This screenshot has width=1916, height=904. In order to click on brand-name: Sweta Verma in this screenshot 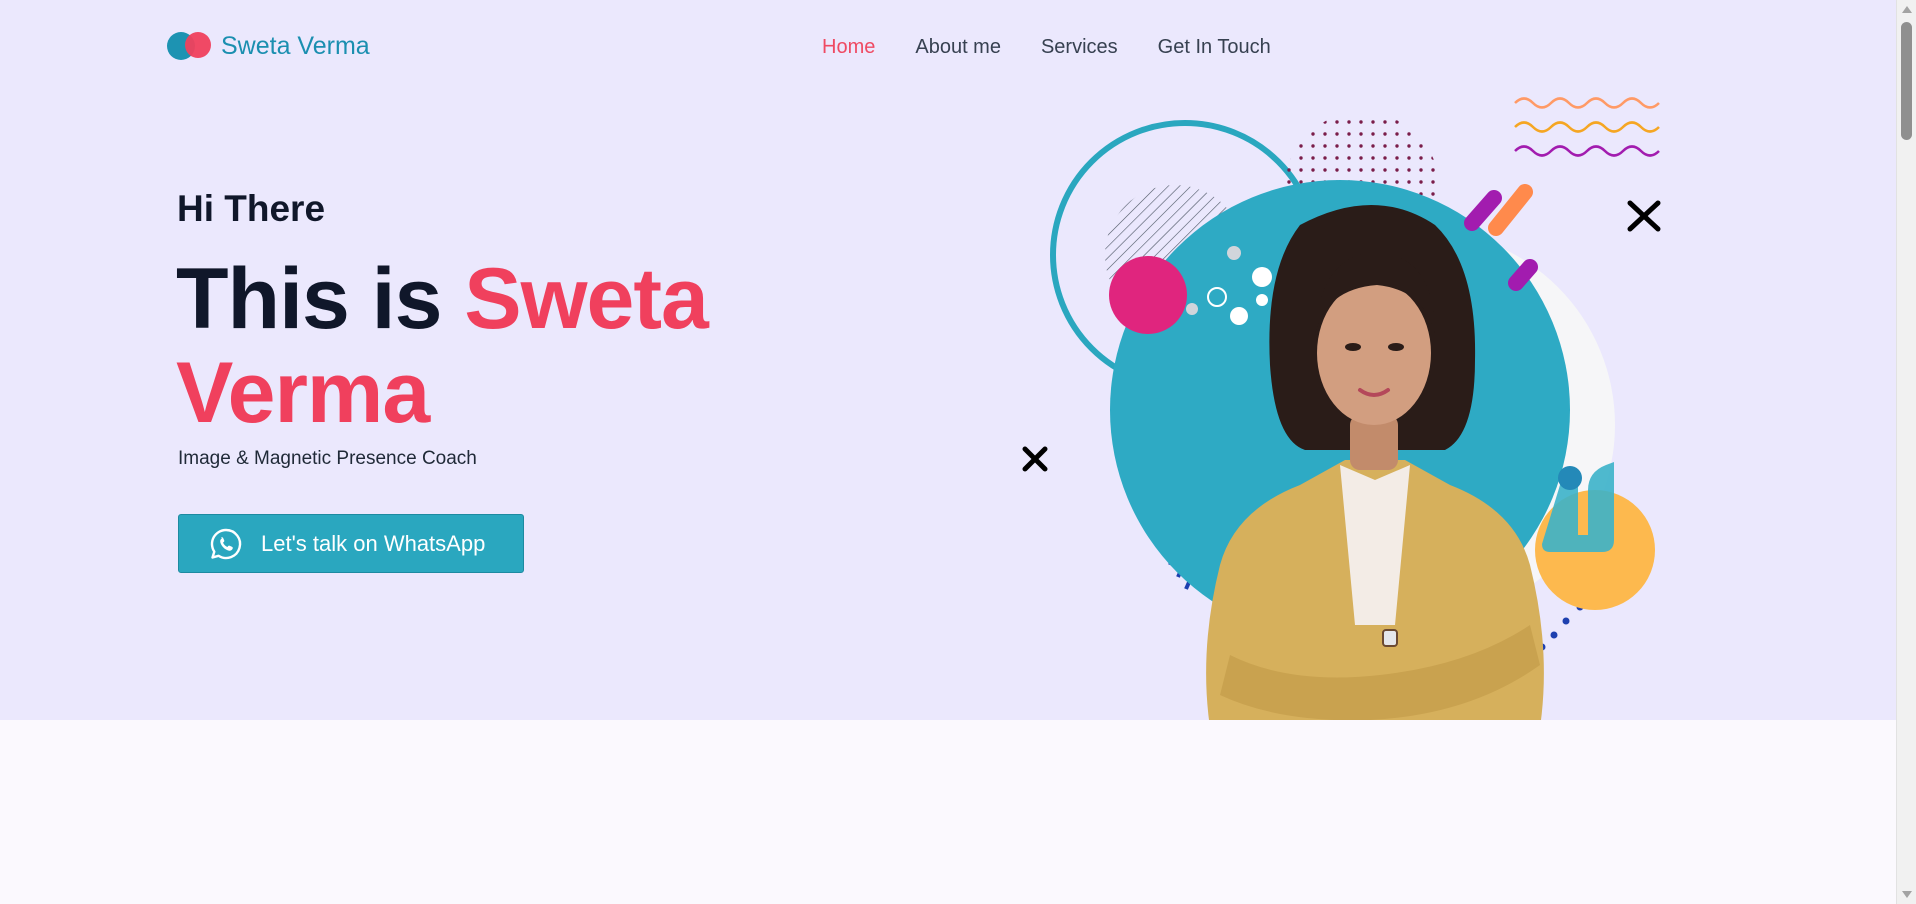, I will do `click(295, 45)`.